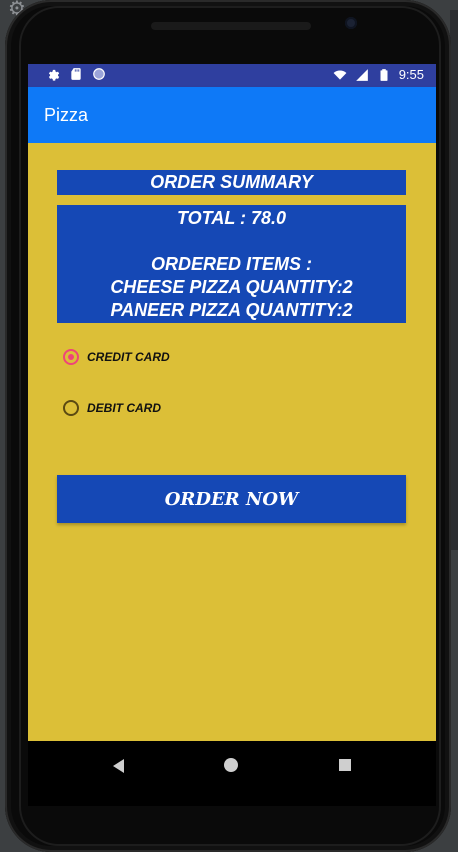  I want to click on radio-label: DEBIT CARD, so click(124, 408).